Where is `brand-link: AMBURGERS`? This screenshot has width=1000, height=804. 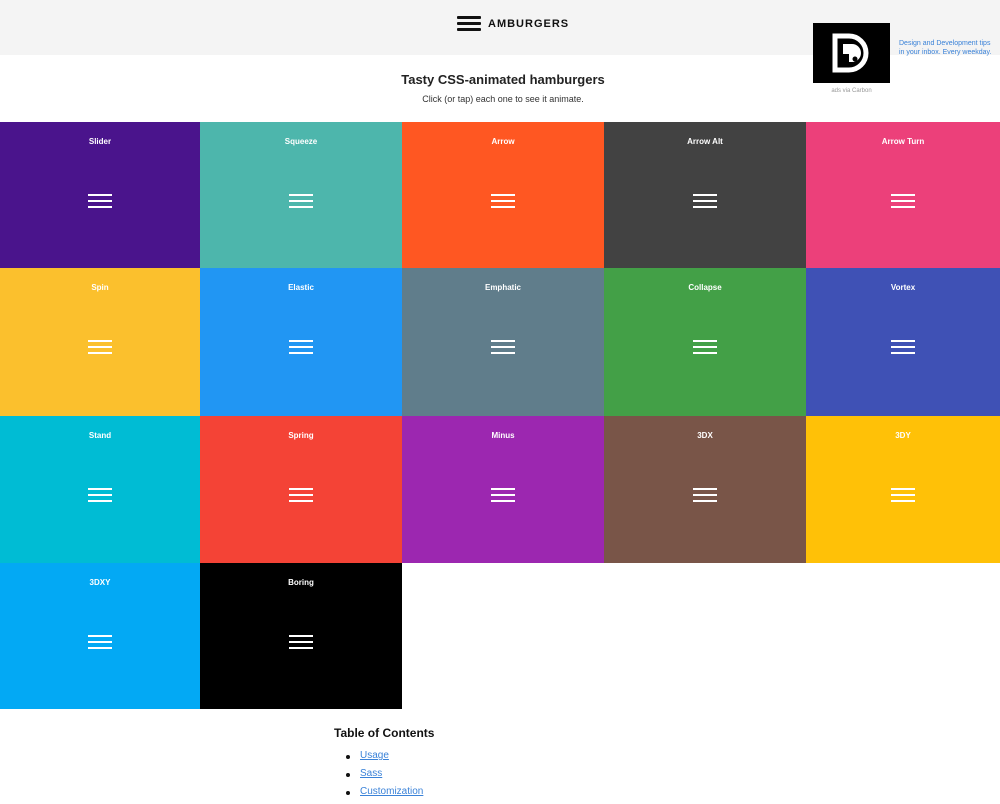
brand-link: AMBURGERS is located at coordinates (513, 24).